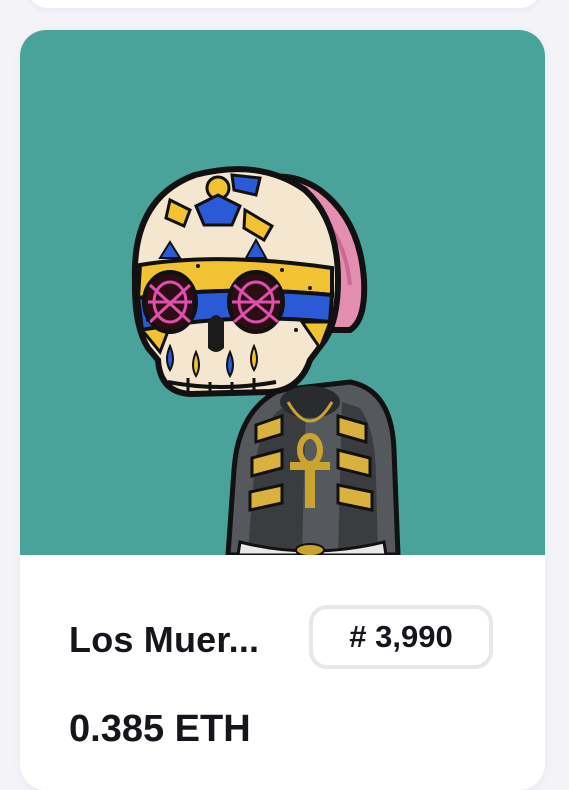  Describe the element at coordinates (160, 729) in the screenshot. I see `nft-price: 0.385 ETH` at that location.